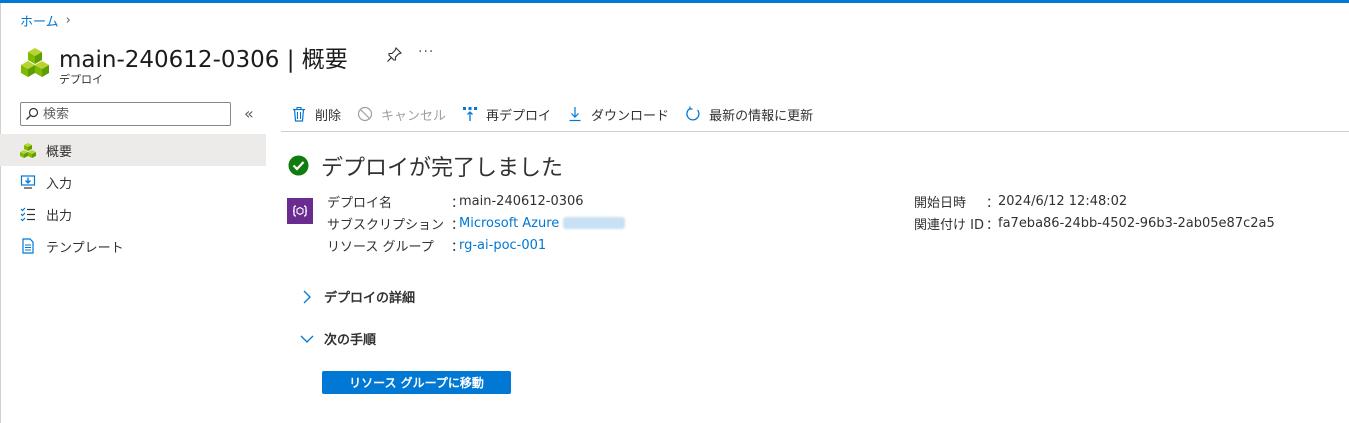 Image resolution: width=1349 pixels, height=423 pixels. What do you see at coordinates (426, 52) in the screenshot?
I see `more-options-icon: ···` at bounding box center [426, 52].